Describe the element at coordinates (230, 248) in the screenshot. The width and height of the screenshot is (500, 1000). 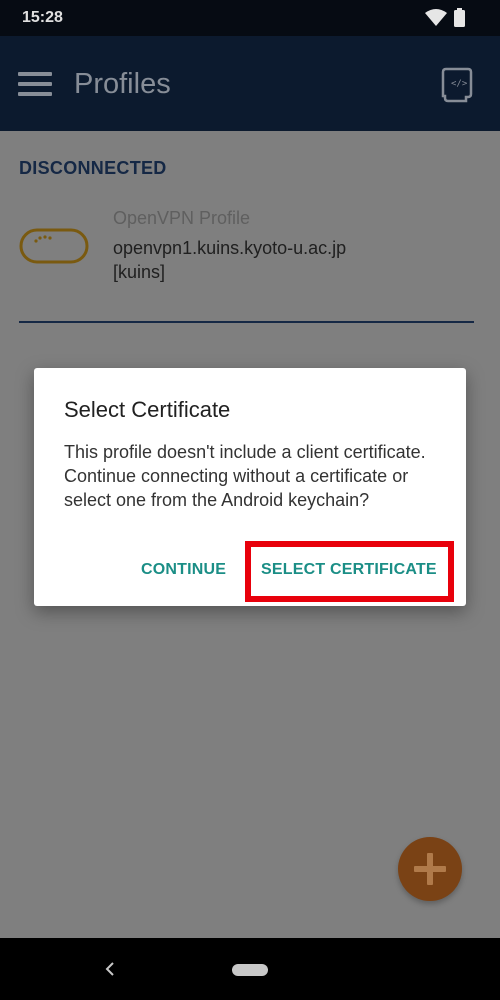
I see `profile-host: openvpn1.kuins.kyoto-u.ac.jp` at that location.